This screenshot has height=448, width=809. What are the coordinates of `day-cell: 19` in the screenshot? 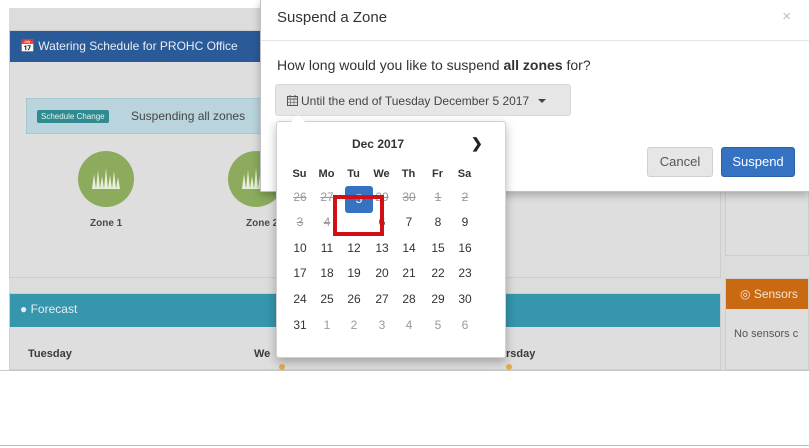 It's located at (354, 273).